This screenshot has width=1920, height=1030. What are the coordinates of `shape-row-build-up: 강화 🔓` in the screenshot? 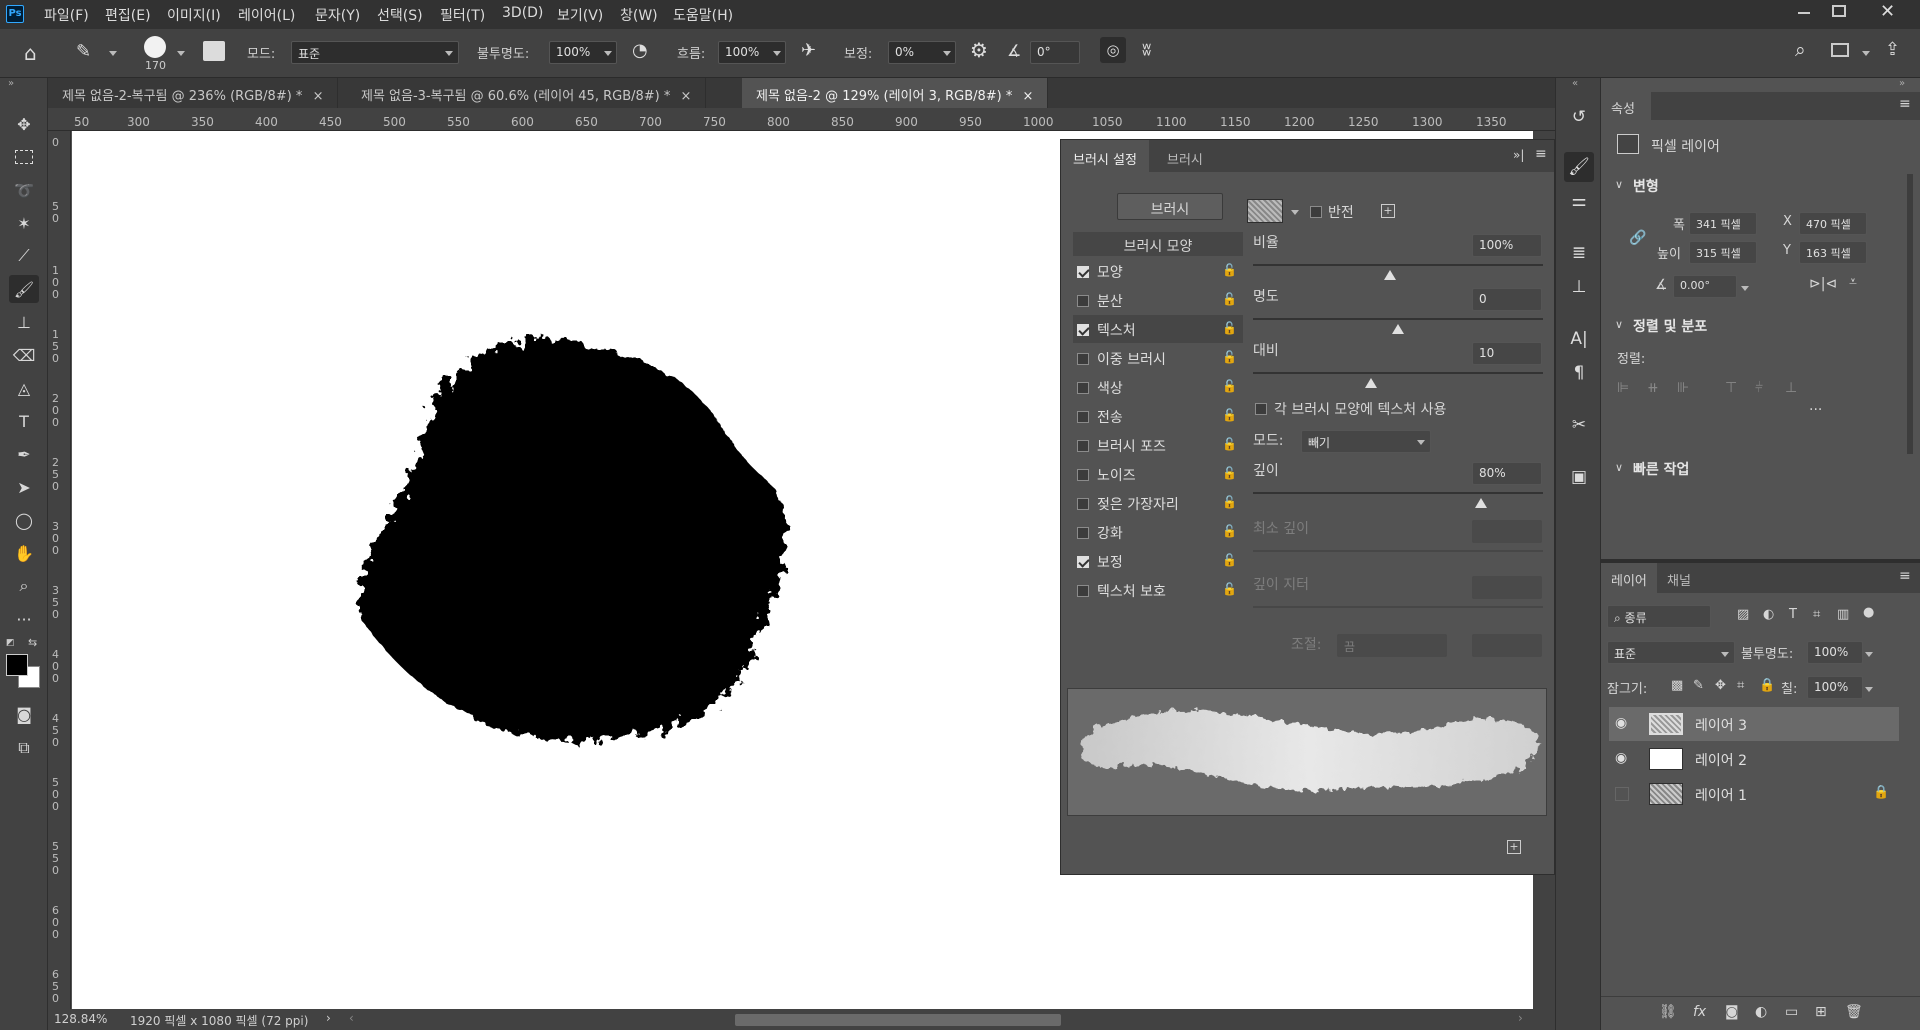 It's located at (1158, 532).